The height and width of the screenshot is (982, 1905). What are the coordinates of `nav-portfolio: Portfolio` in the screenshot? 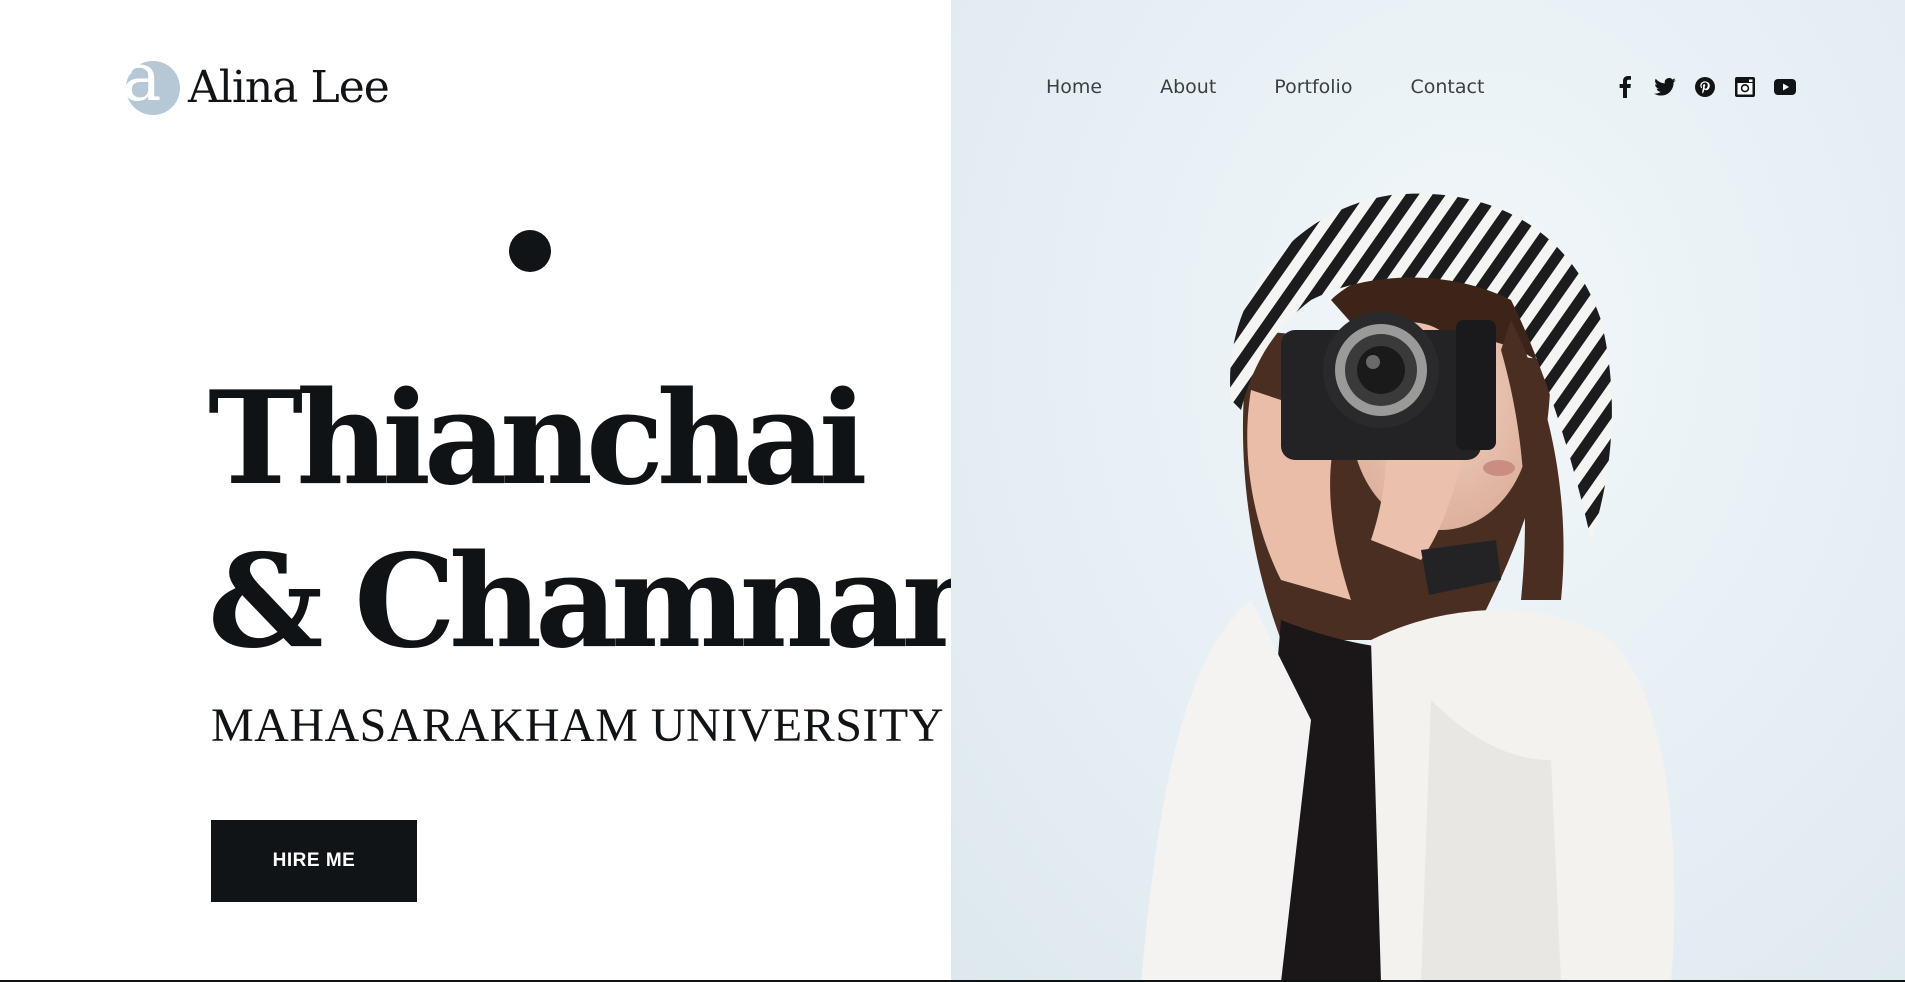 It's located at (1313, 87).